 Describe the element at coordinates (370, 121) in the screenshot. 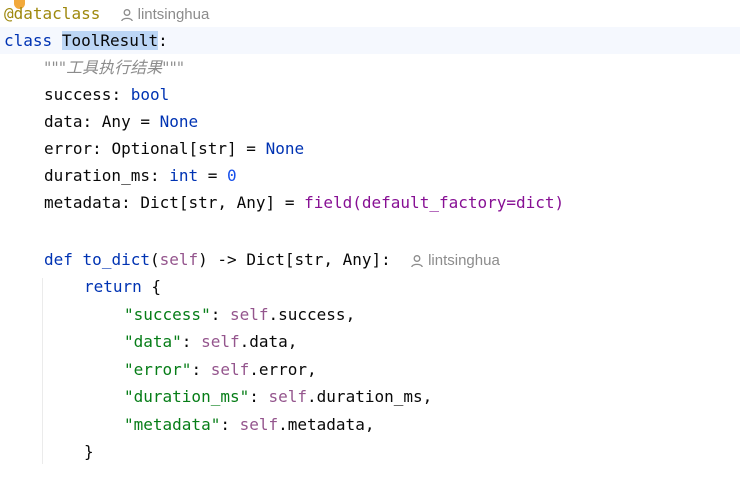

I see `code-line-field: data: Any = None` at that location.